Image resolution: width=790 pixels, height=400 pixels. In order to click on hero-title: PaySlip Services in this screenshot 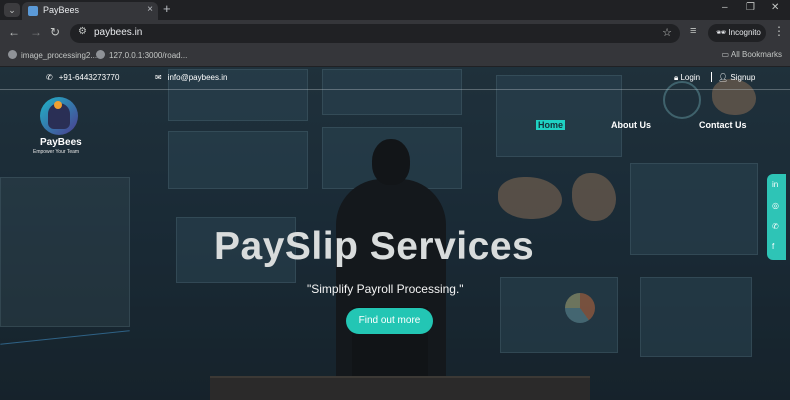, I will do `click(374, 246)`.